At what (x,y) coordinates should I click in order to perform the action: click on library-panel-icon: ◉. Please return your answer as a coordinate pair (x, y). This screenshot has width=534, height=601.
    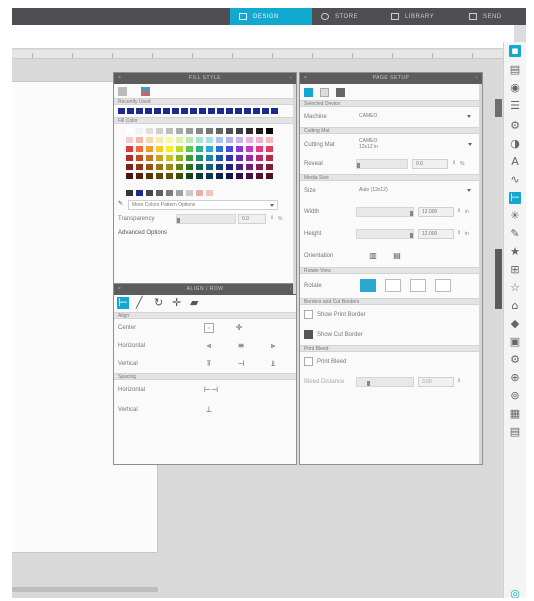
    Looking at the image, I should click on (515, 88).